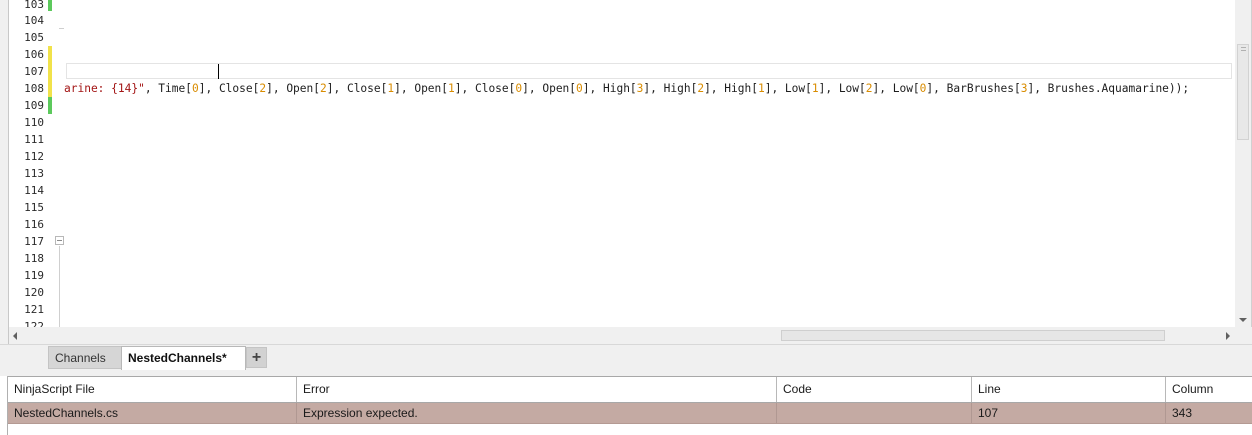 This screenshot has height=435, width=1252. I want to click on scrollbar-corner, so click(1243, 335).